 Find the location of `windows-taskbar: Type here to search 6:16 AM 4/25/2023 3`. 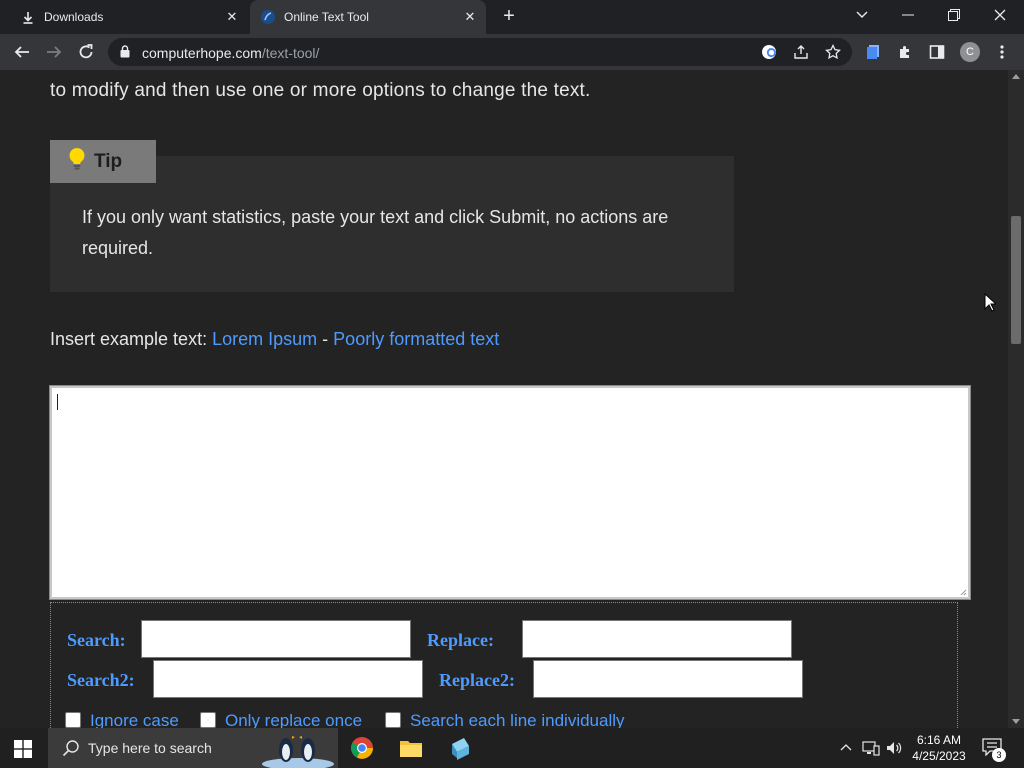

windows-taskbar: Type here to search 6:16 AM 4/25/2023 3 is located at coordinates (512, 748).